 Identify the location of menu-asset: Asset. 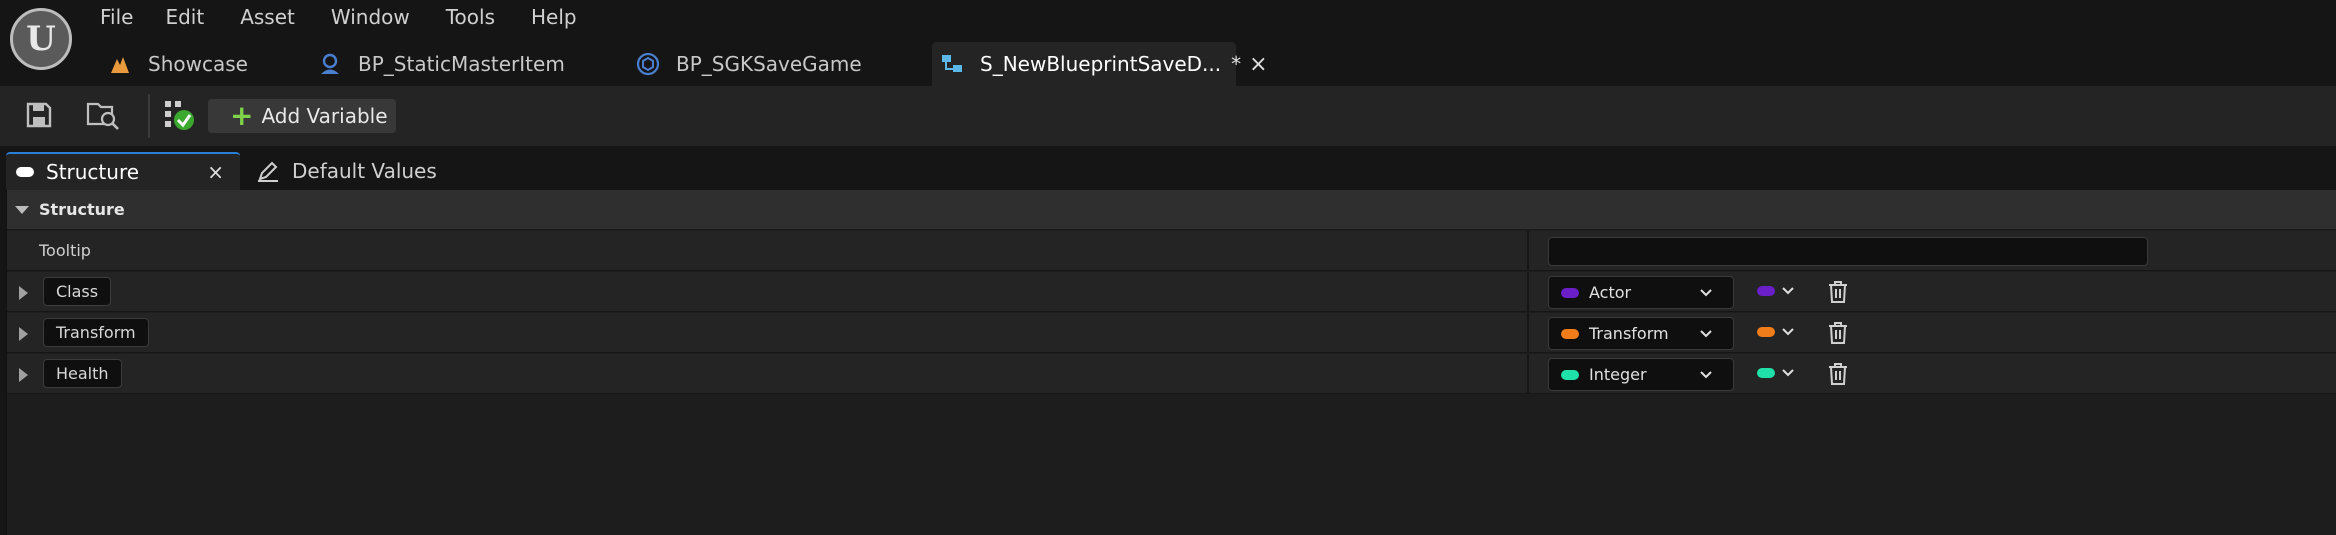
(267, 17).